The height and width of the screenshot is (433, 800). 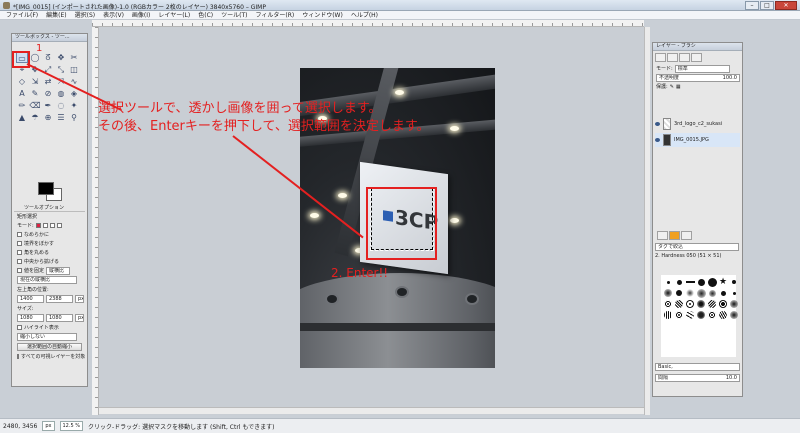 What do you see at coordinates (47, 337) in the screenshot?
I see `guides-select: 縮小しない` at bounding box center [47, 337].